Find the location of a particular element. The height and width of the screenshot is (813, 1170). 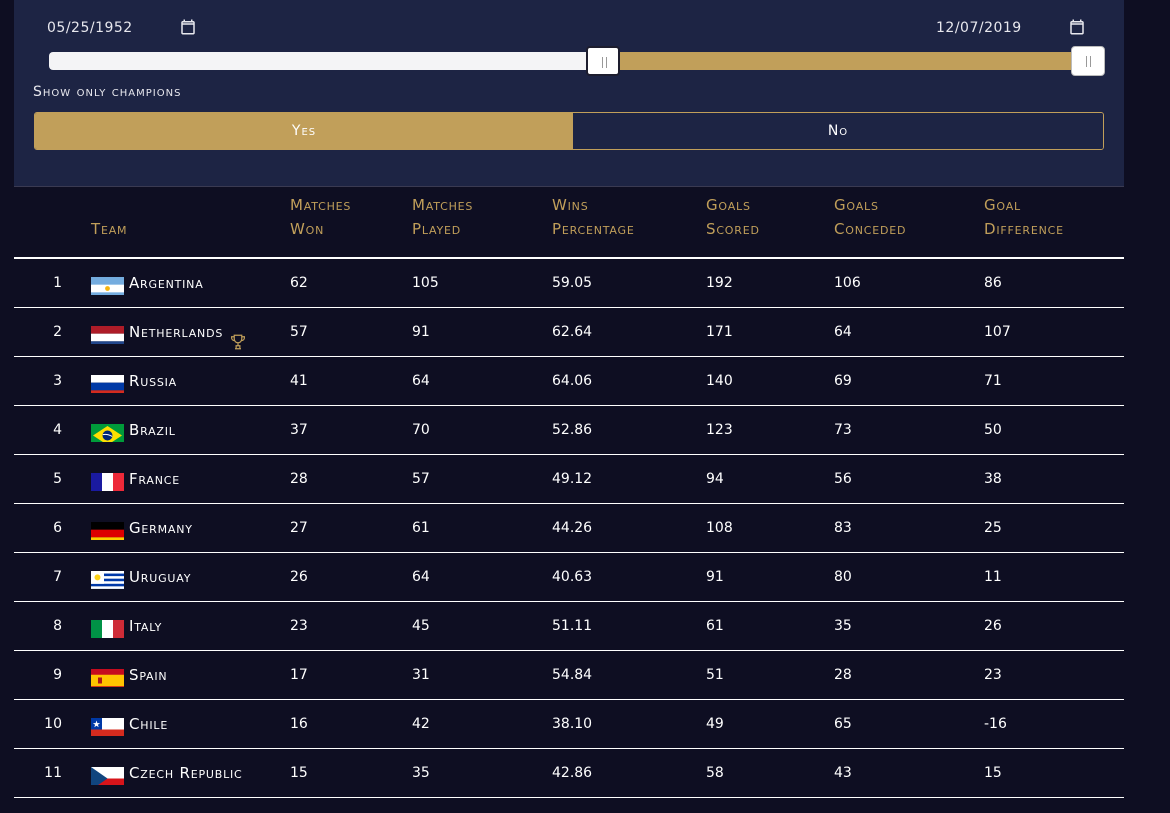

goals-scored-cell: 91 is located at coordinates (715, 577).